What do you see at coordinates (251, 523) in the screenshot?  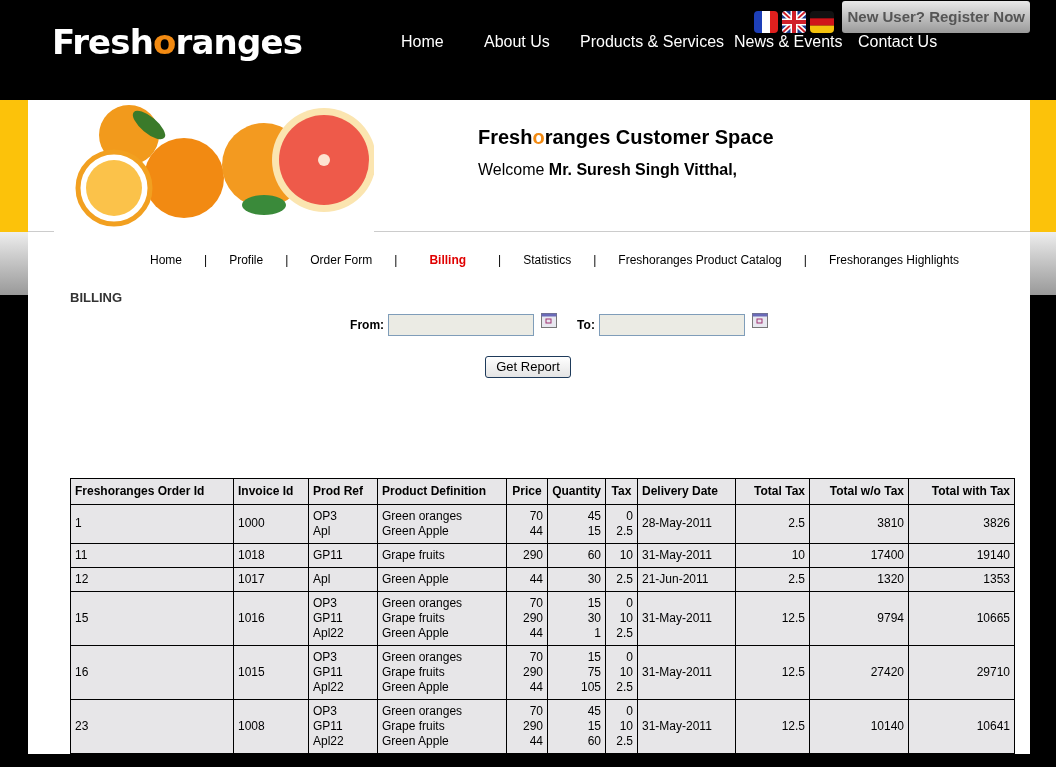 I see `table-cell: 1000` at bounding box center [251, 523].